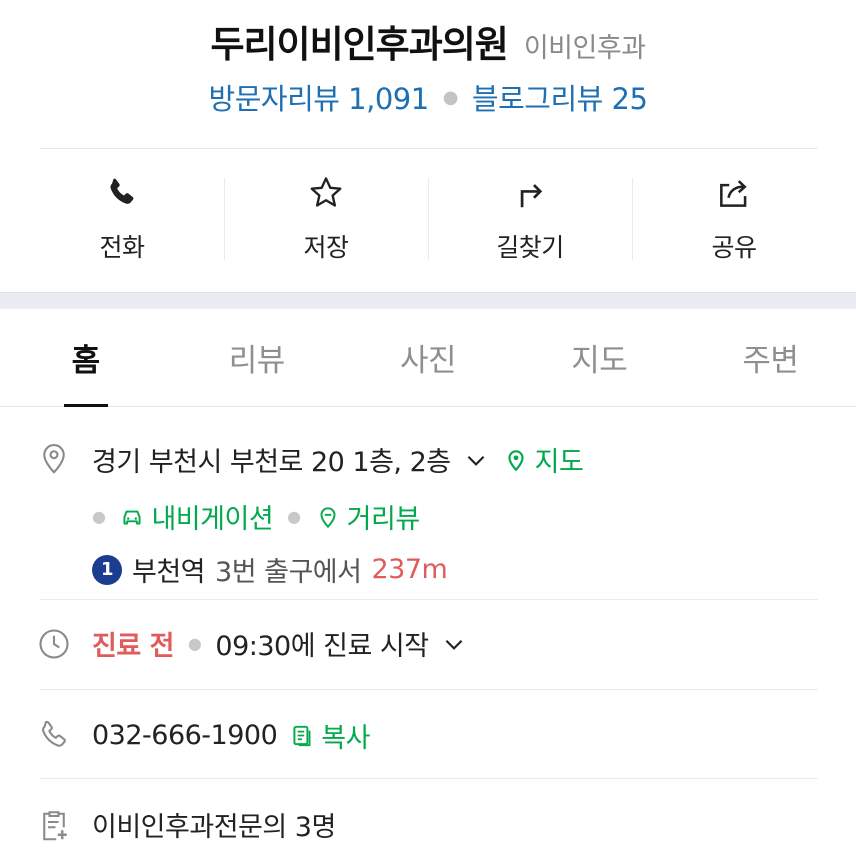 The height and width of the screenshot is (867, 856). What do you see at coordinates (516, 460) in the screenshot?
I see `map-pin-icon` at bounding box center [516, 460].